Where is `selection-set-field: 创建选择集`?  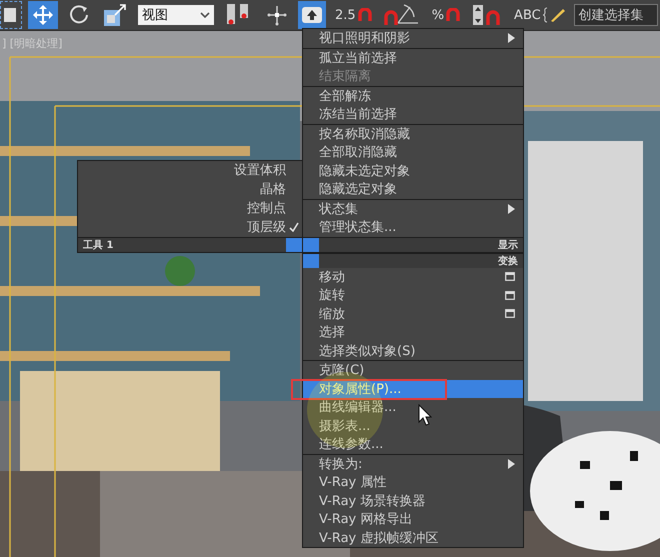 selection-set-field: 创建选择集 is located at coordinates (616, 15).